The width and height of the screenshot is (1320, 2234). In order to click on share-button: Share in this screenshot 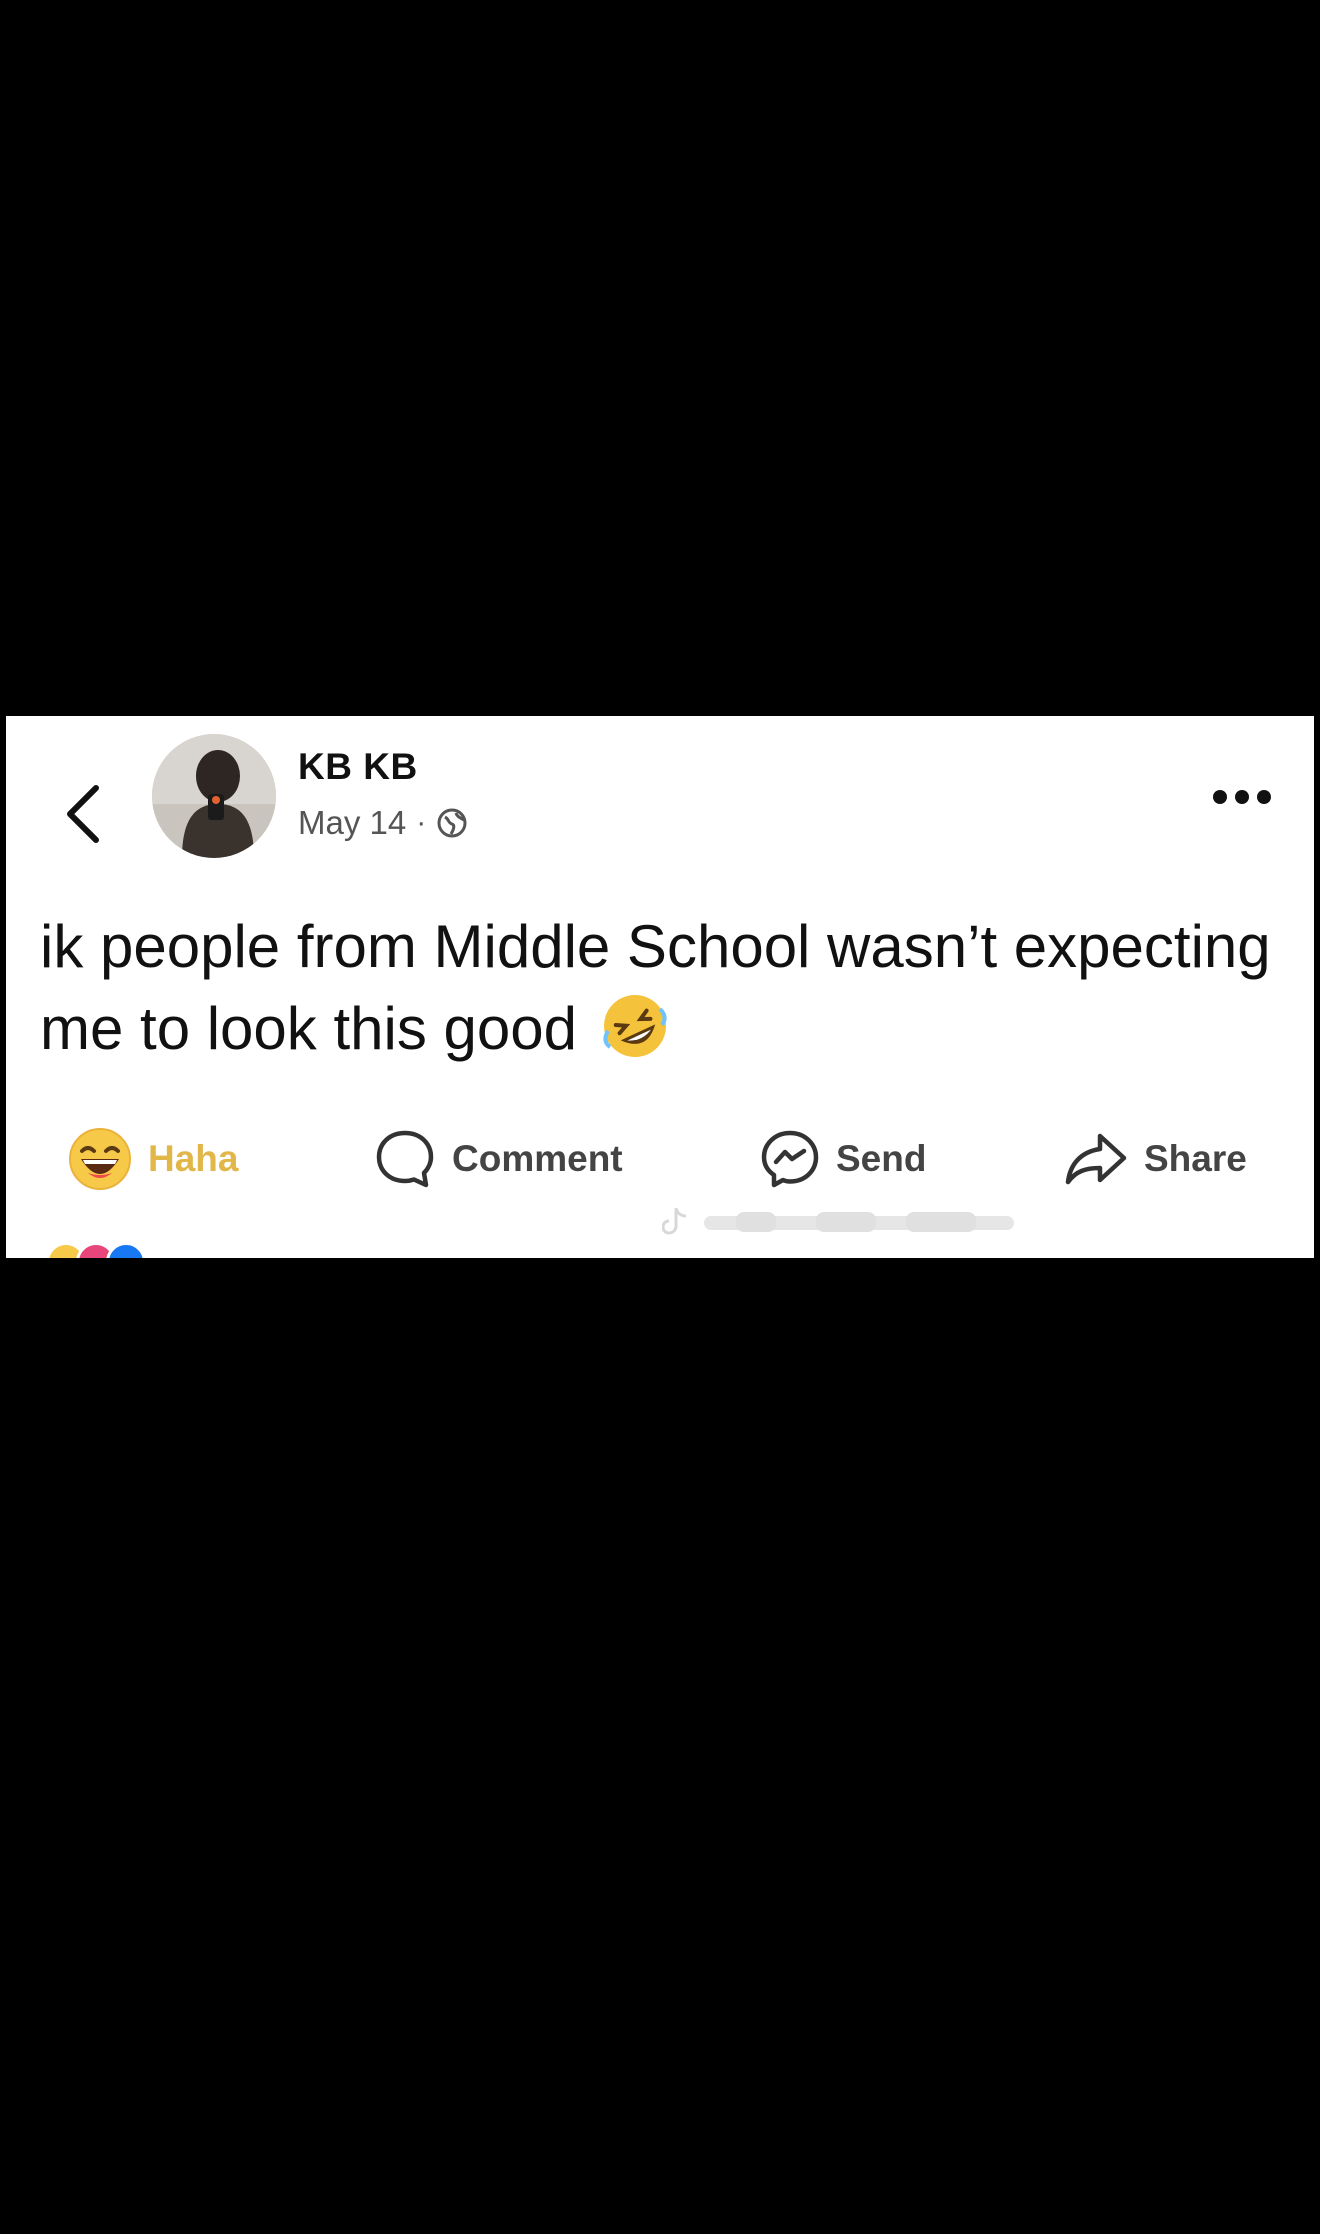, I will do `click(1155, 1159)`.